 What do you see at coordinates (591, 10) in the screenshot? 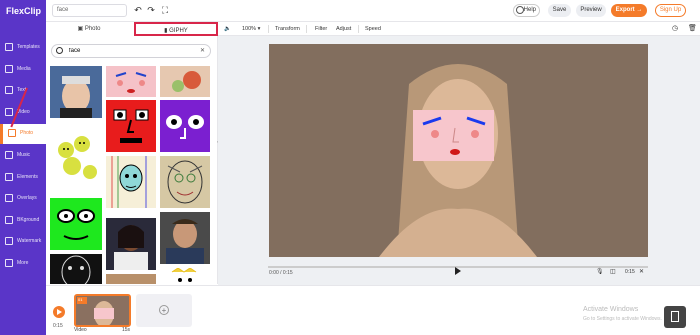
I see `preview-button: Preview` at bounding box center [591, 10].